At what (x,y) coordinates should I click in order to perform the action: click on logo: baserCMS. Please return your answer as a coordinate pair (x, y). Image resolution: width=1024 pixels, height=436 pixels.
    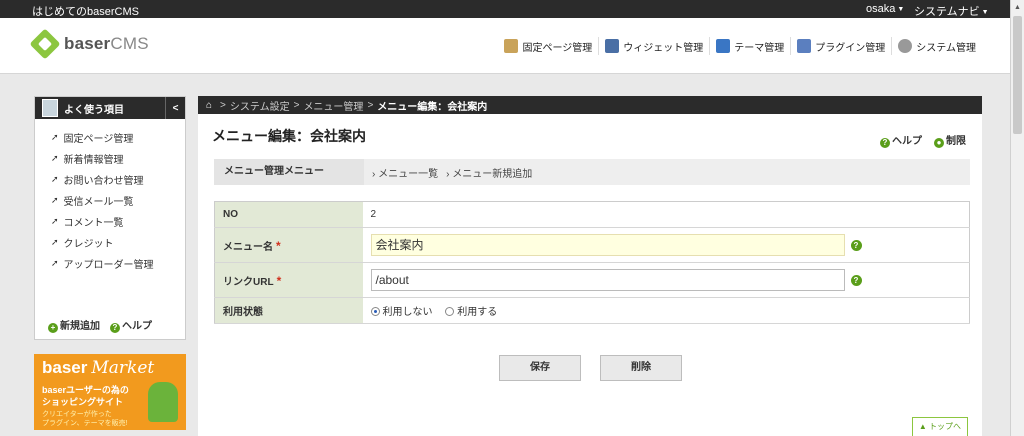
    Looking at the image, I should click on (89, 44).